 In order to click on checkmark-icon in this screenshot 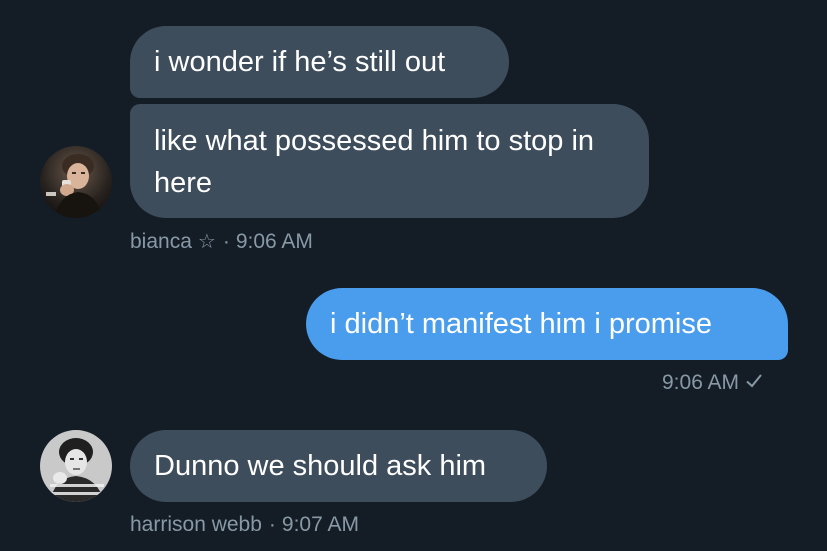, I will do `click(754, 383)`.